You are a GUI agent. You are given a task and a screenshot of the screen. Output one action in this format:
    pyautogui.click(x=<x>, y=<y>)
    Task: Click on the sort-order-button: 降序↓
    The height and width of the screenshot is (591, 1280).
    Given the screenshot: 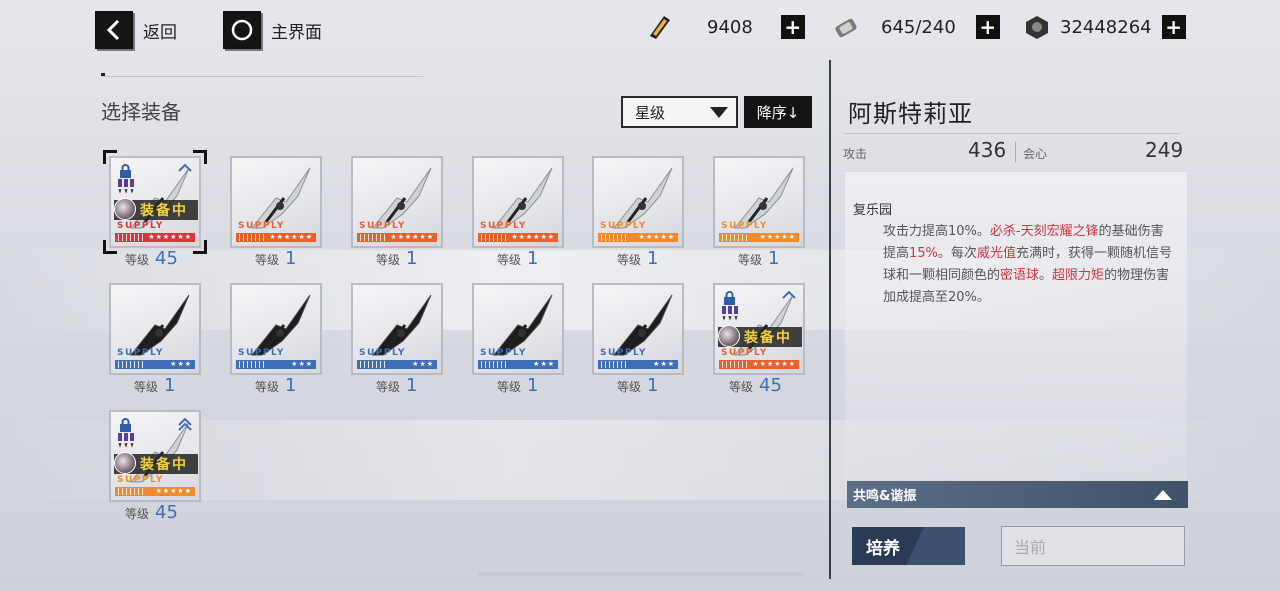 What is the action you would take?
    pyautogui.click(x=778, y=112)
    